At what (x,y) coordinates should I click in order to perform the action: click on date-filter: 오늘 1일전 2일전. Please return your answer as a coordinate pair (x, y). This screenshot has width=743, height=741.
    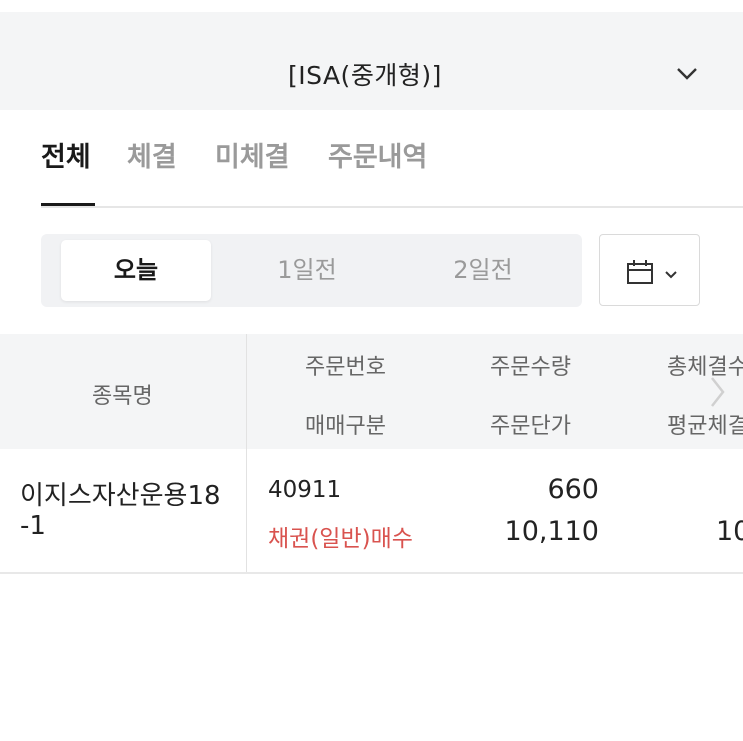
    Looking at the image, I should click on (311, 270).